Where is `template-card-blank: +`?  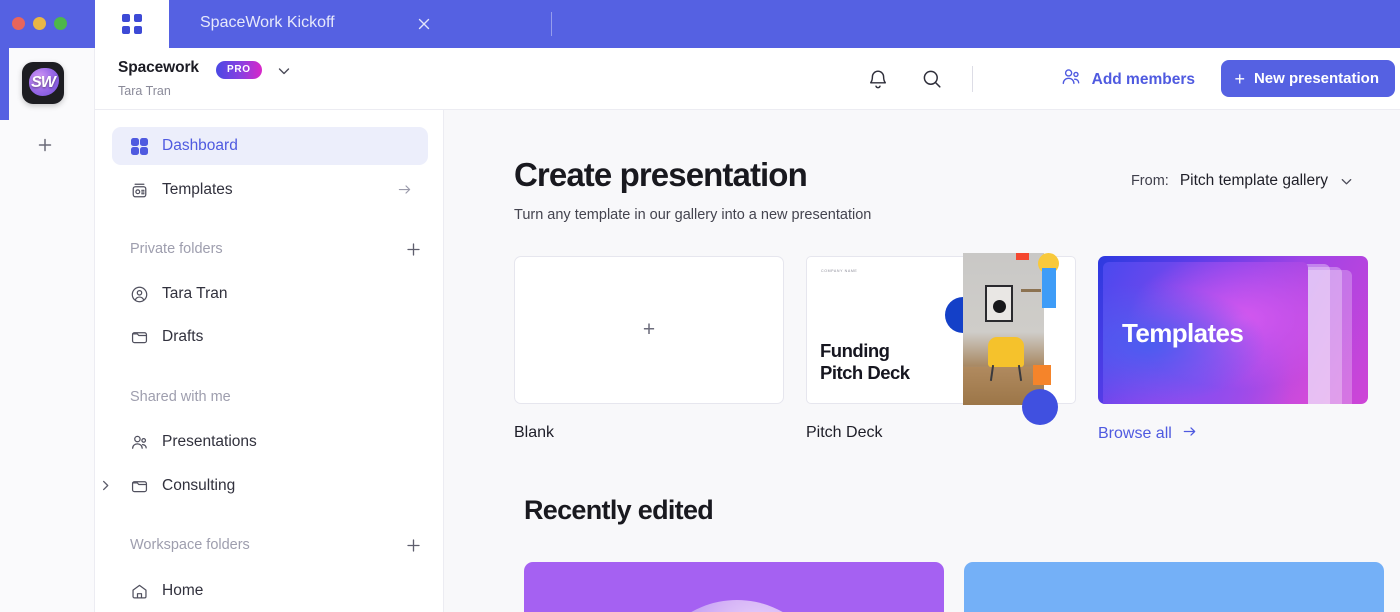
template-card-blank: + is located at coordinates (649, 330).